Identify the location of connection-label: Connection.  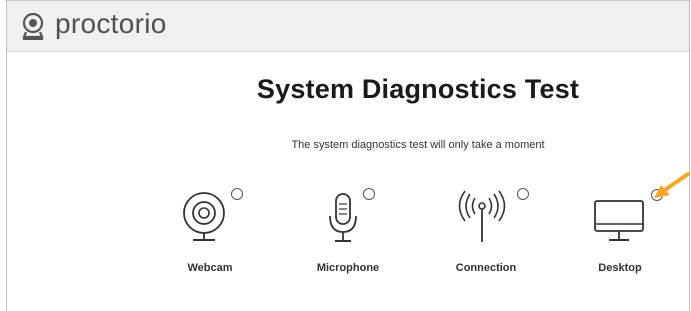
(486, 268).